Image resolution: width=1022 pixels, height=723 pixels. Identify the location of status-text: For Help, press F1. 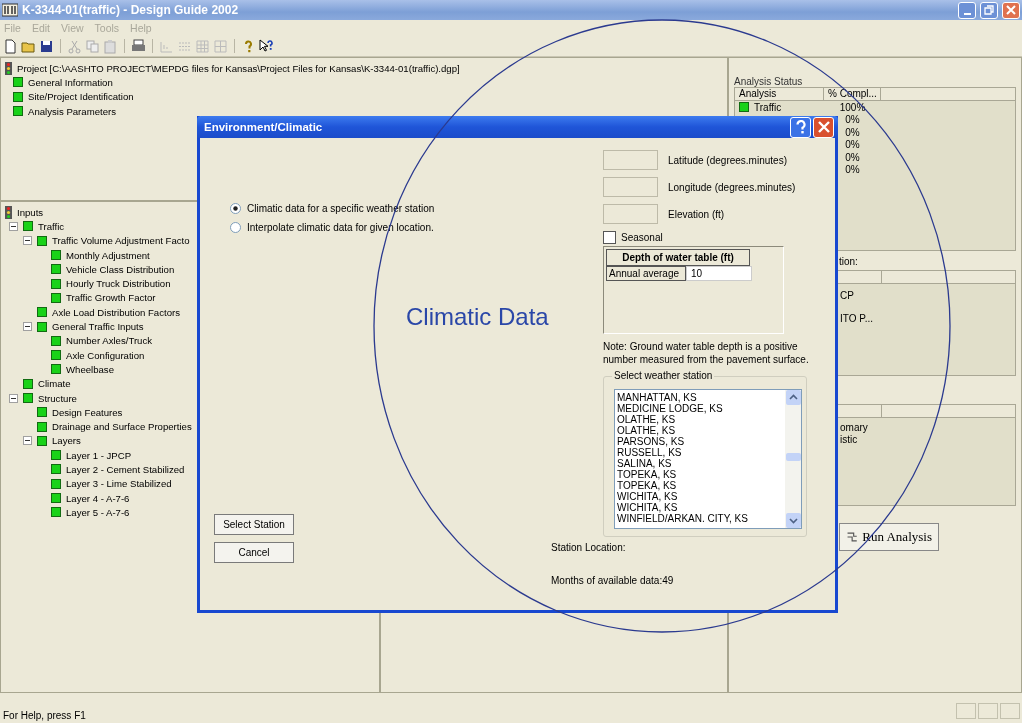
(44, 715).